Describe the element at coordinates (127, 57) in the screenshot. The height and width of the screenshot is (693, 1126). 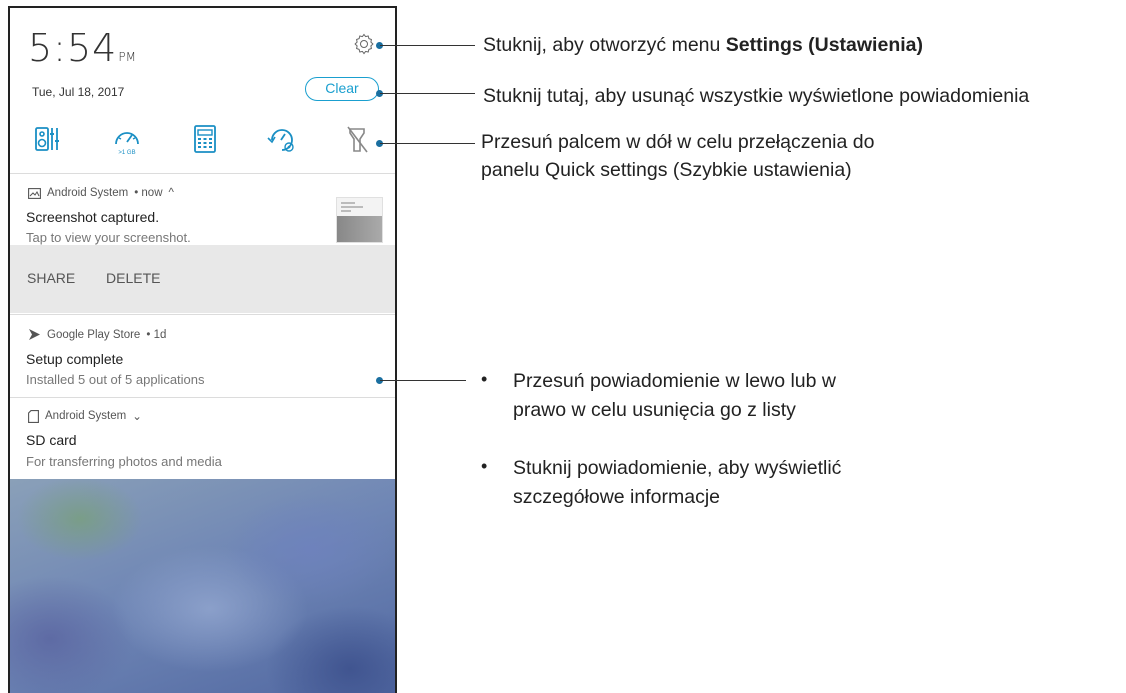
I see `clock-ampm: PM` at that location.